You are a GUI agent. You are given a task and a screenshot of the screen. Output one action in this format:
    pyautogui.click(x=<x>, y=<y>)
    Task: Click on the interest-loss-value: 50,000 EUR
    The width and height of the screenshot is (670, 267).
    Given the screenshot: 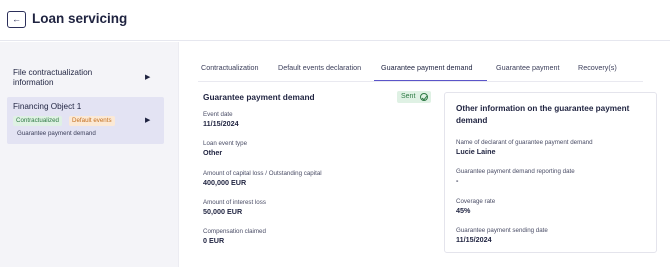 What is the action you would take?
    pyautogui.click(x=223, y=211)
    